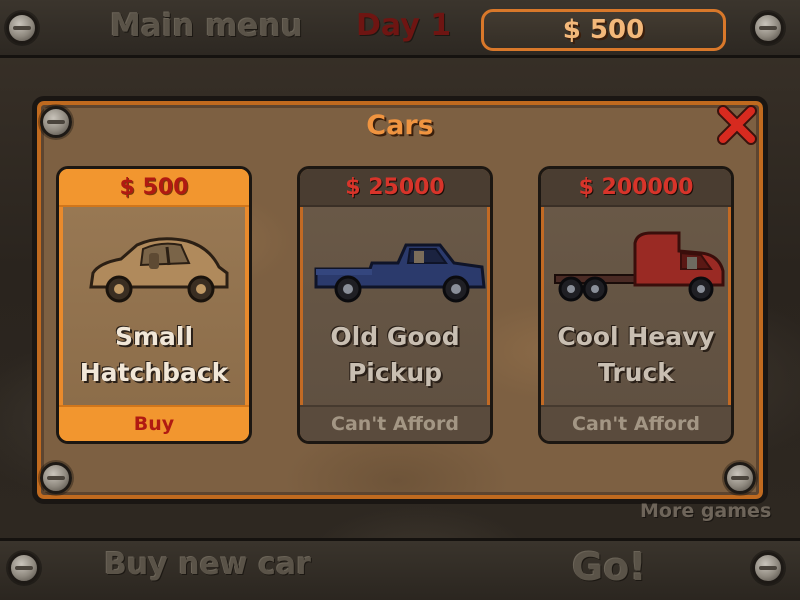 The width and height of the screenshot is (800, 600). I want to click on car-price: $ 500, so click(154, 188).